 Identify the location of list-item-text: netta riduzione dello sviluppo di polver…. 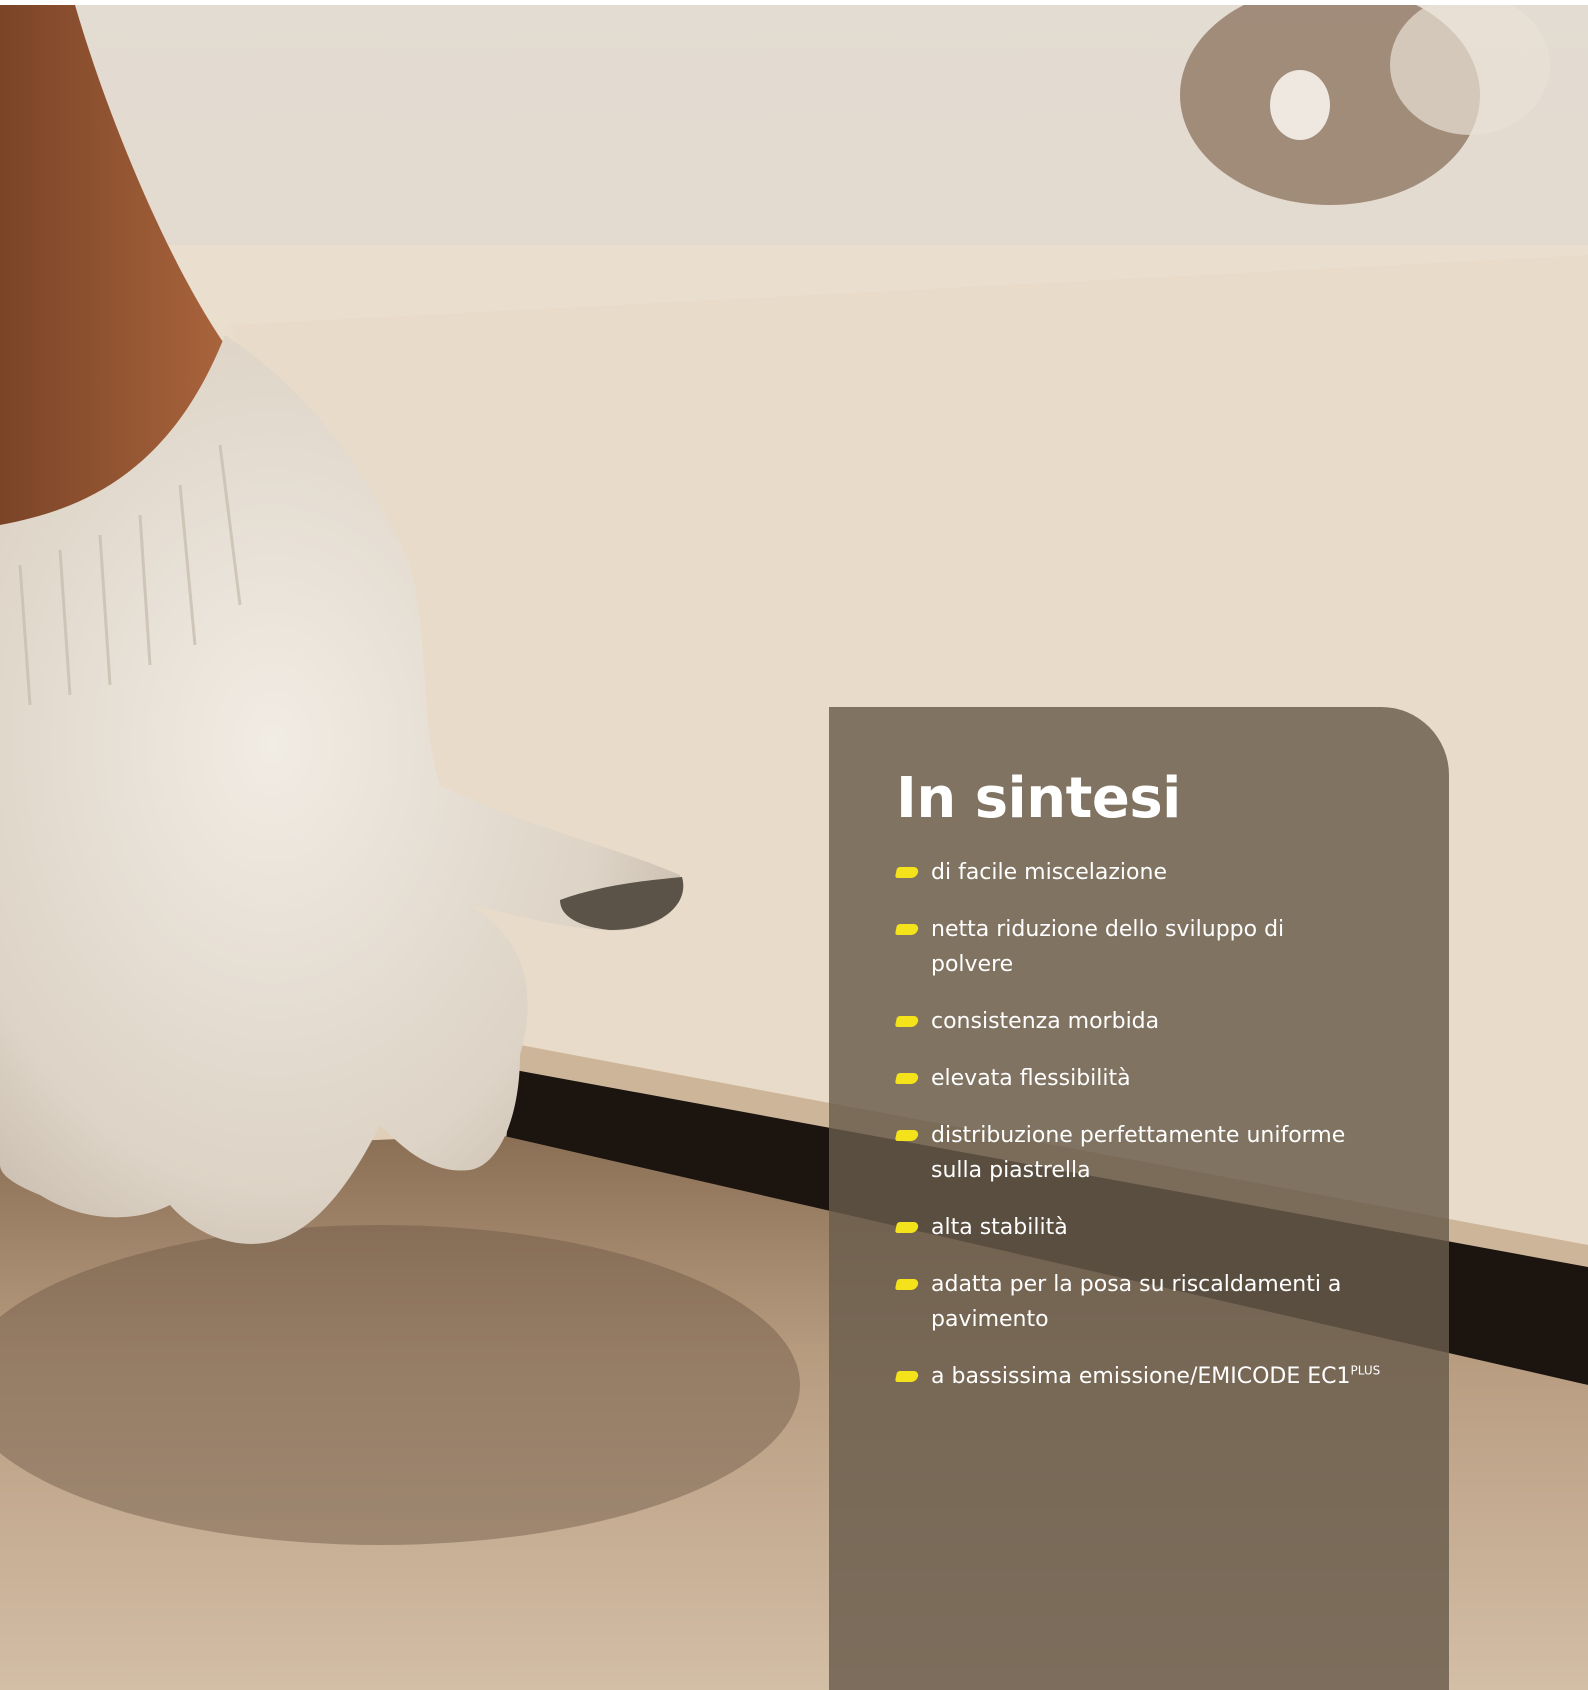
(1108, 947).